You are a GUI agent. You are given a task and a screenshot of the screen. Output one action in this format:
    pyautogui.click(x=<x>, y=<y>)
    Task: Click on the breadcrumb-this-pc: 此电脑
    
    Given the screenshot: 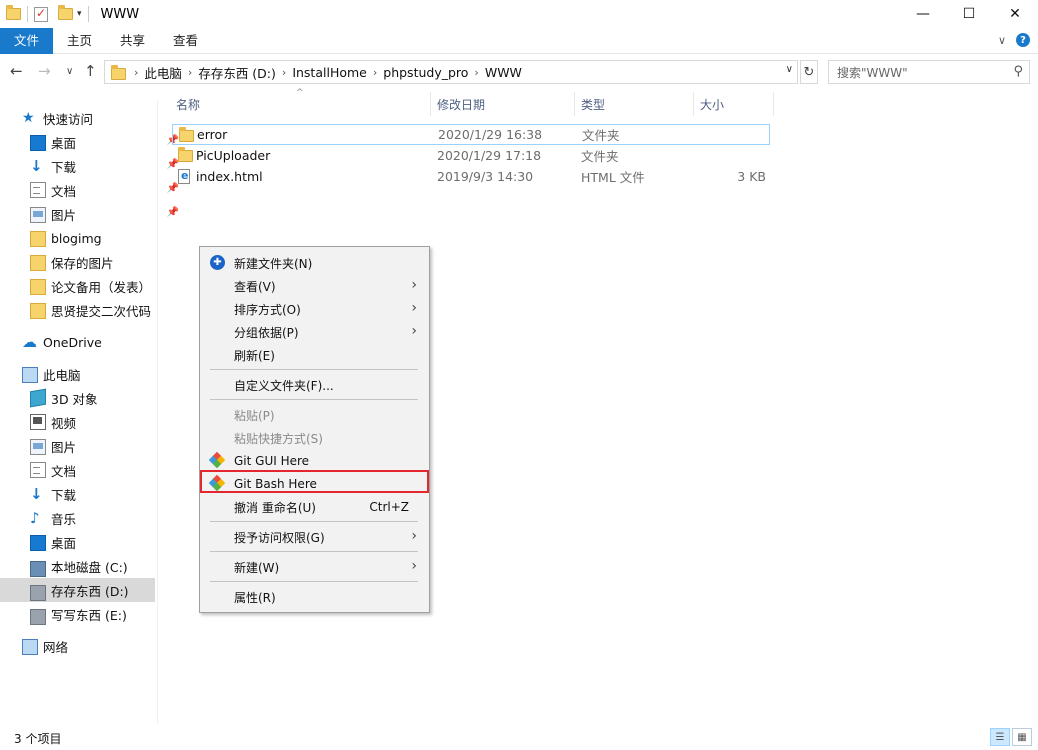 What is the action you would take?
    pyautogui.click(x=163, y=72)
    